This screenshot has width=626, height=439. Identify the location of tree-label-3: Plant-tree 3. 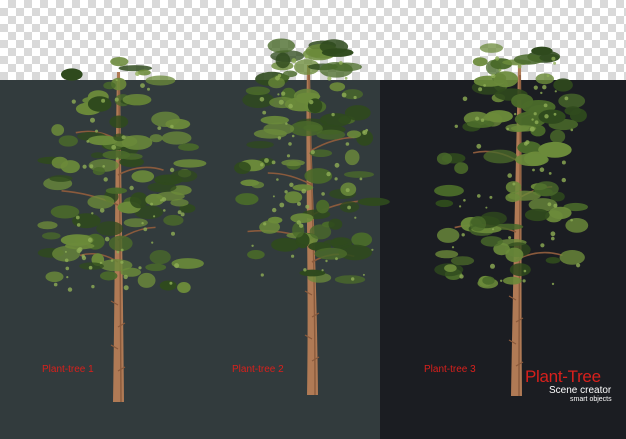
(450, 369).